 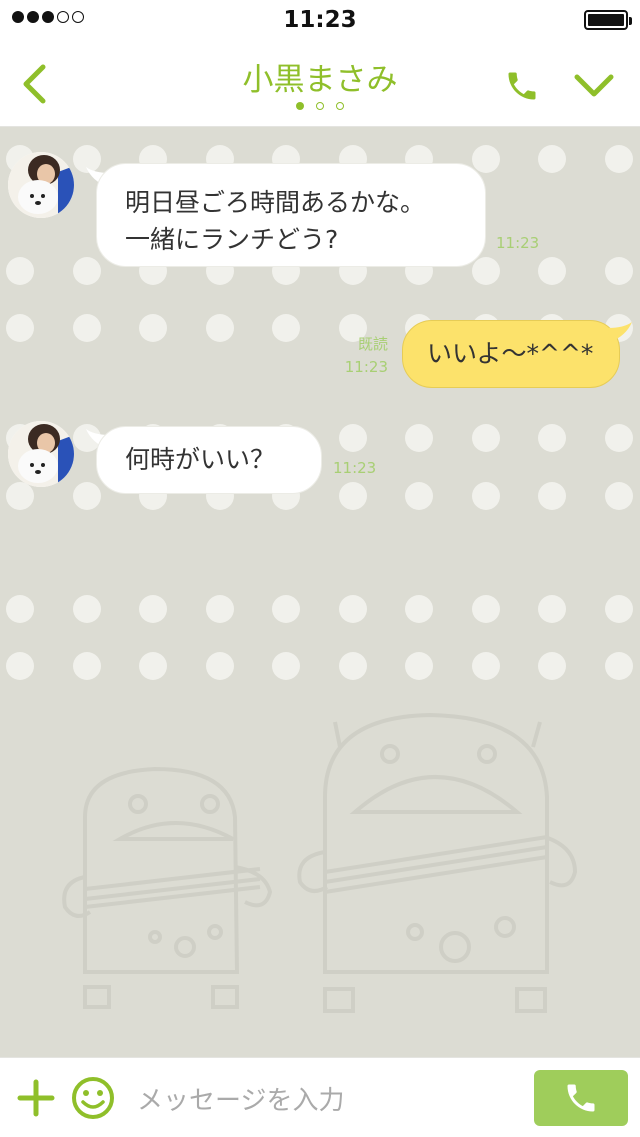 What do you see at coordinates (275, 202) in the screenshot?
I see `message-text-line: 明日昼ごろ時間あるかな。` at bounding box center [275, 202].